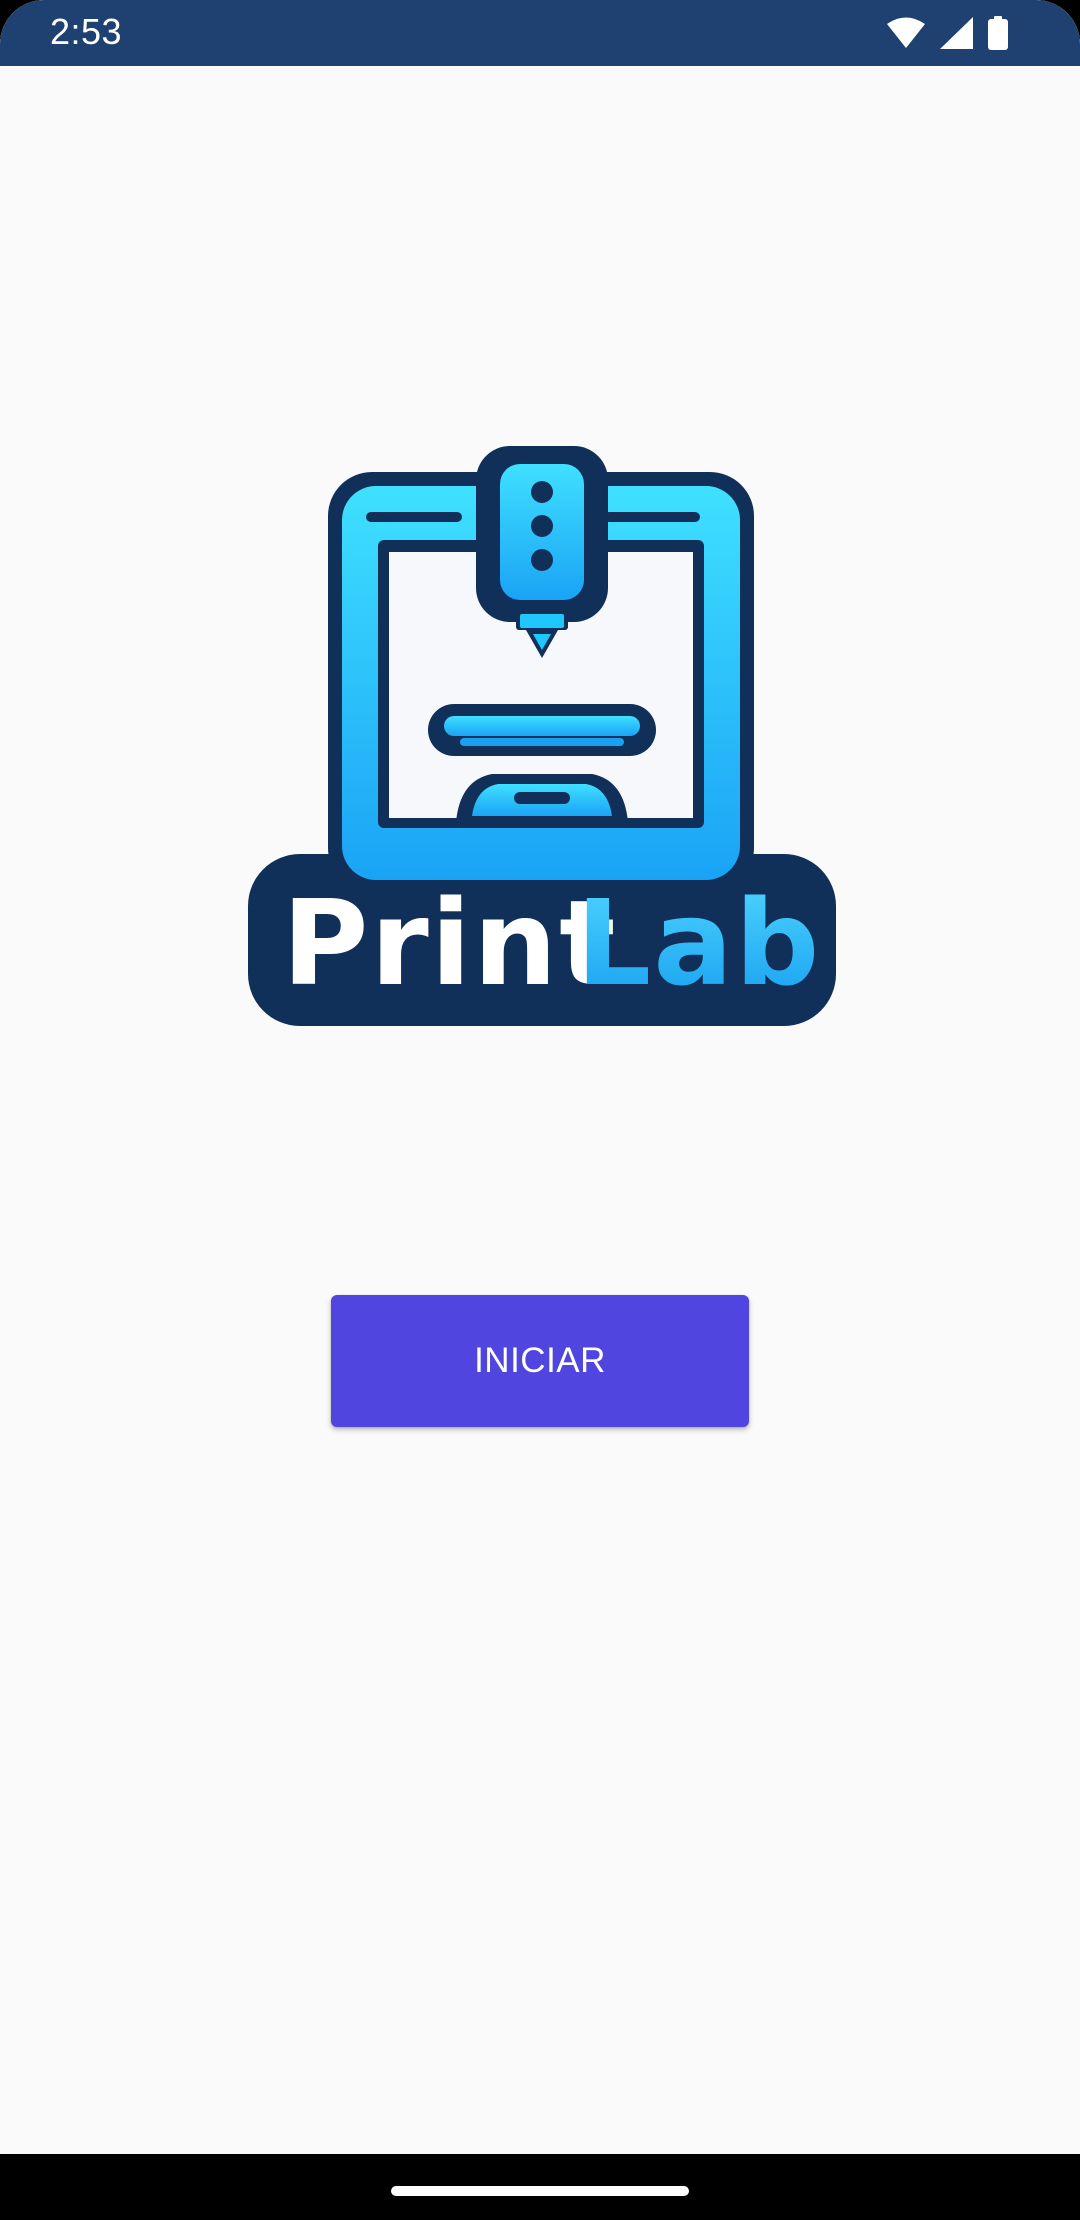  What do you see at coordinates (906, 33) in the screenshot?
I see `wifi-icon` at bounding box center [906, 33].